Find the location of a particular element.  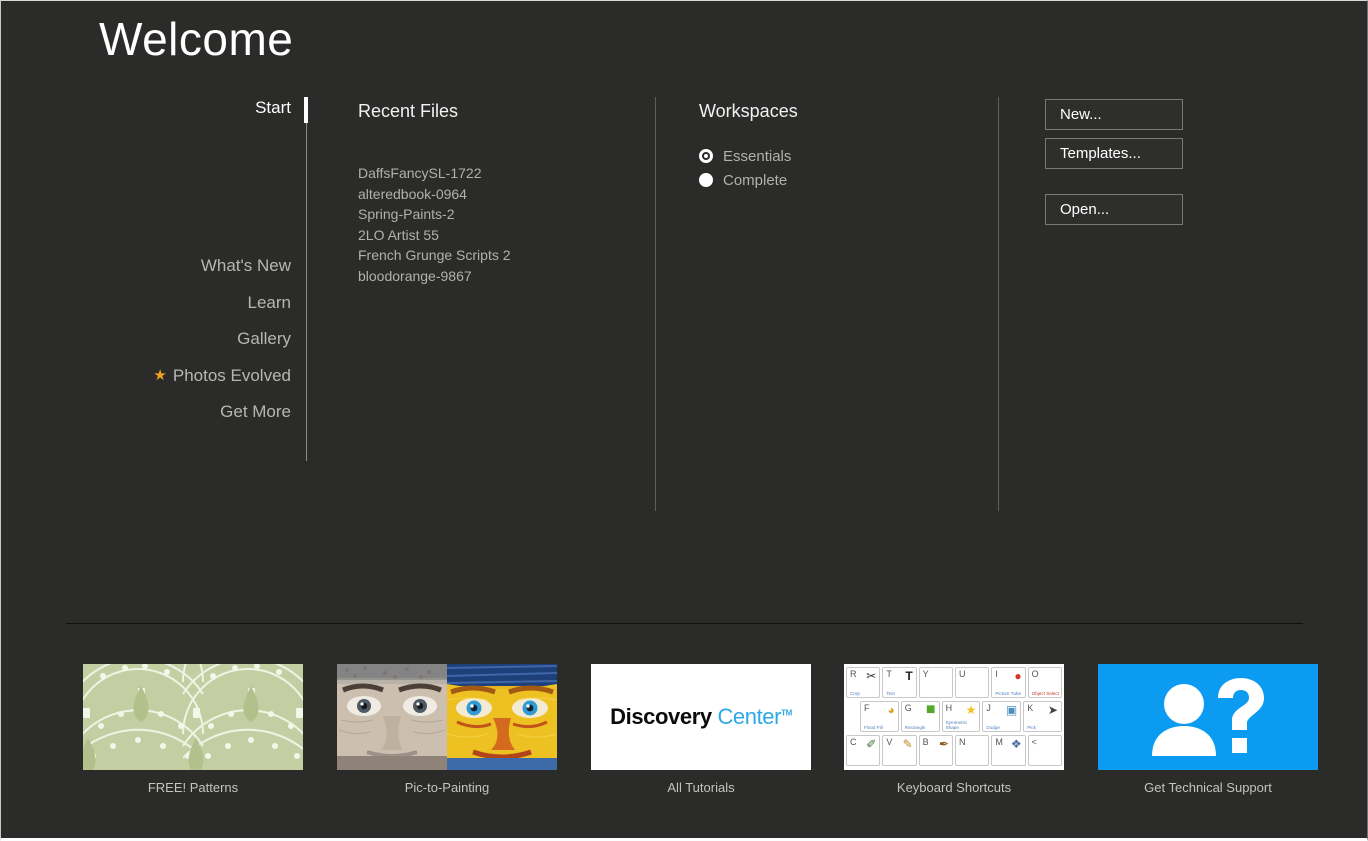

key-letter: T is located at coordinates (889, 674).